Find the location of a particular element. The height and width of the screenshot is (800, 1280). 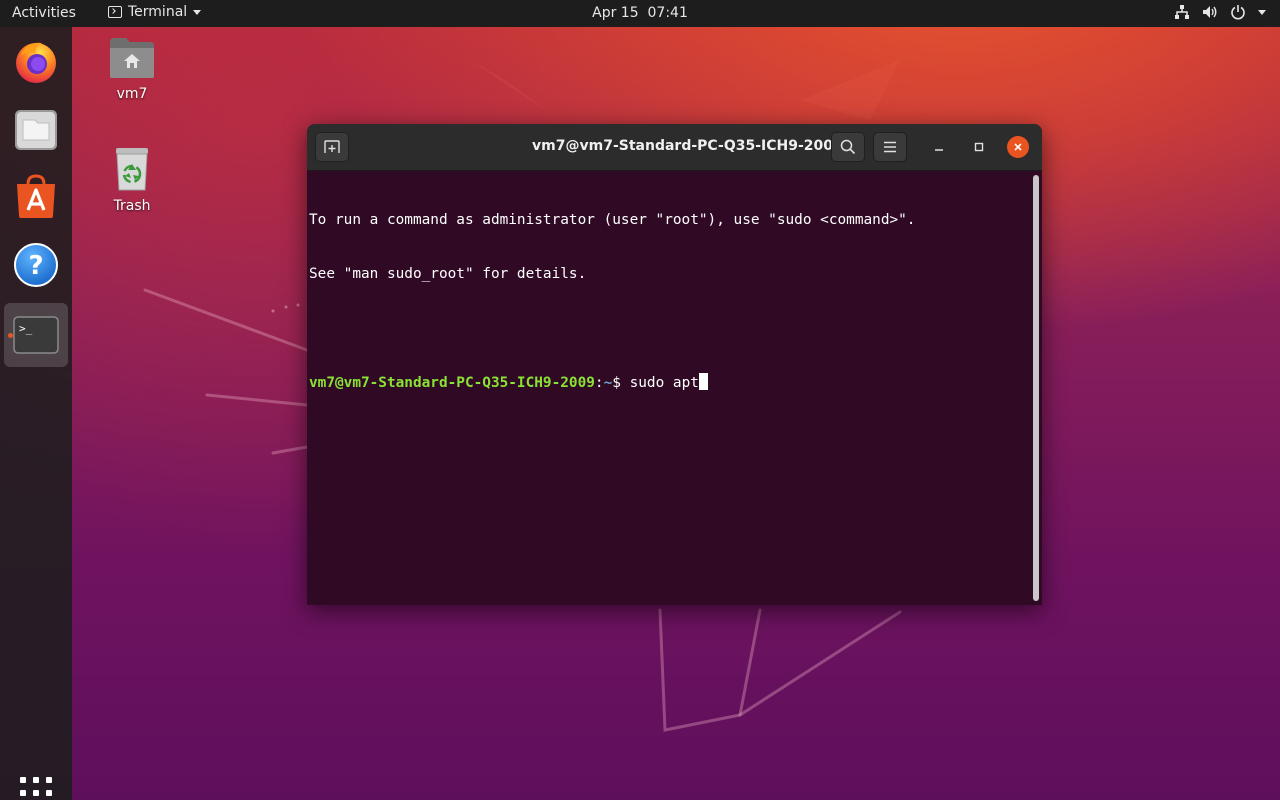

firefox-icon is located at coordinates (36, 62).